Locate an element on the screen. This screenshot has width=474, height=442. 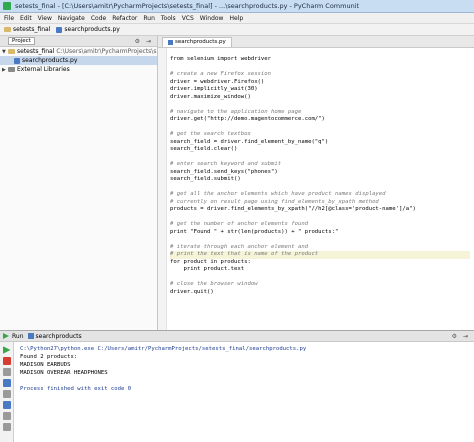
menu-tools: Tools is located at coordinates (168, 18).